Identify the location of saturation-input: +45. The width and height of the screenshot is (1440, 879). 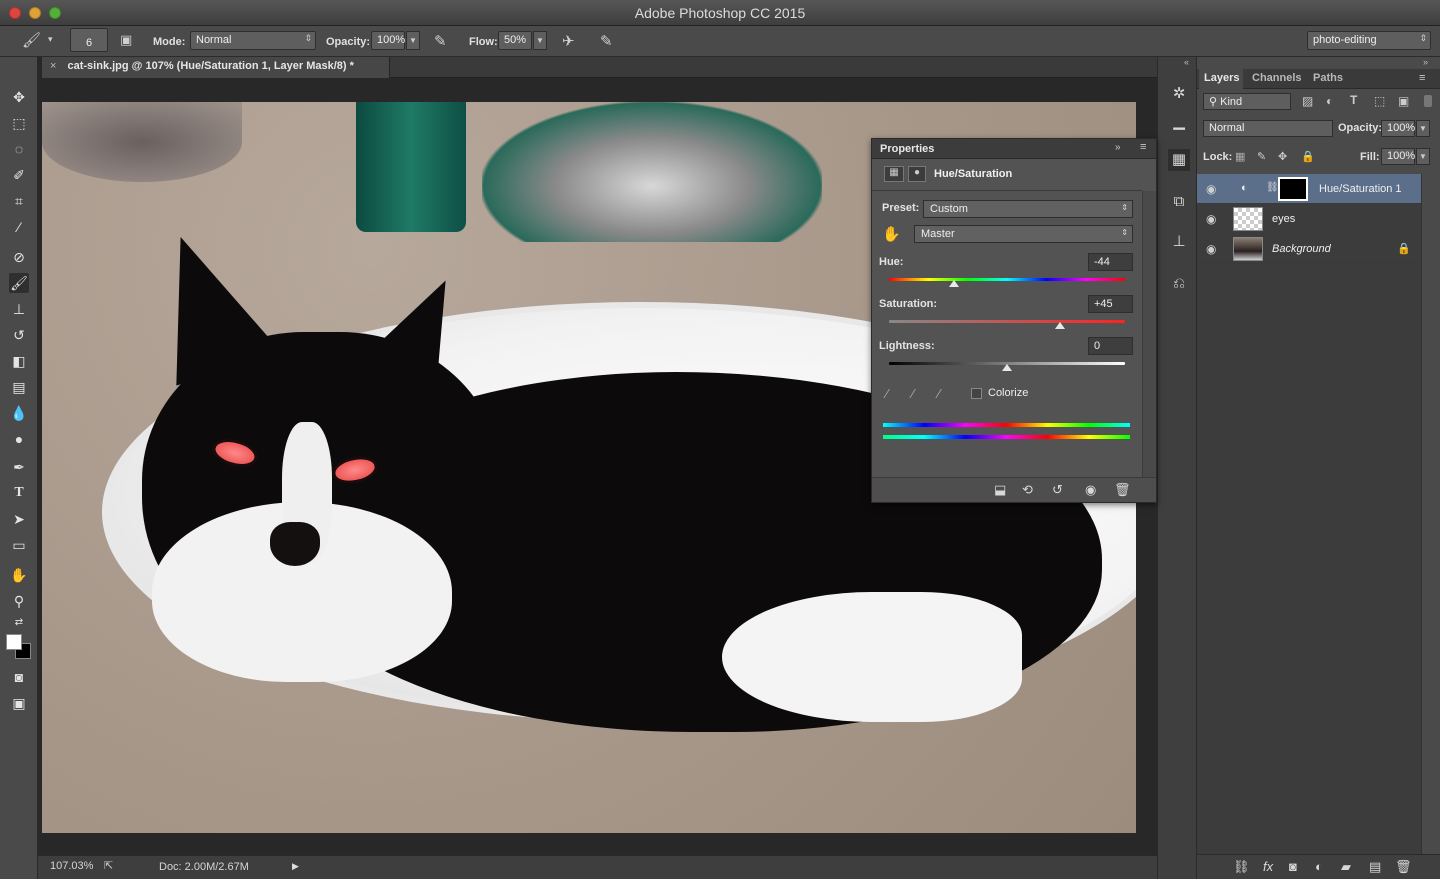
(1110, 304).